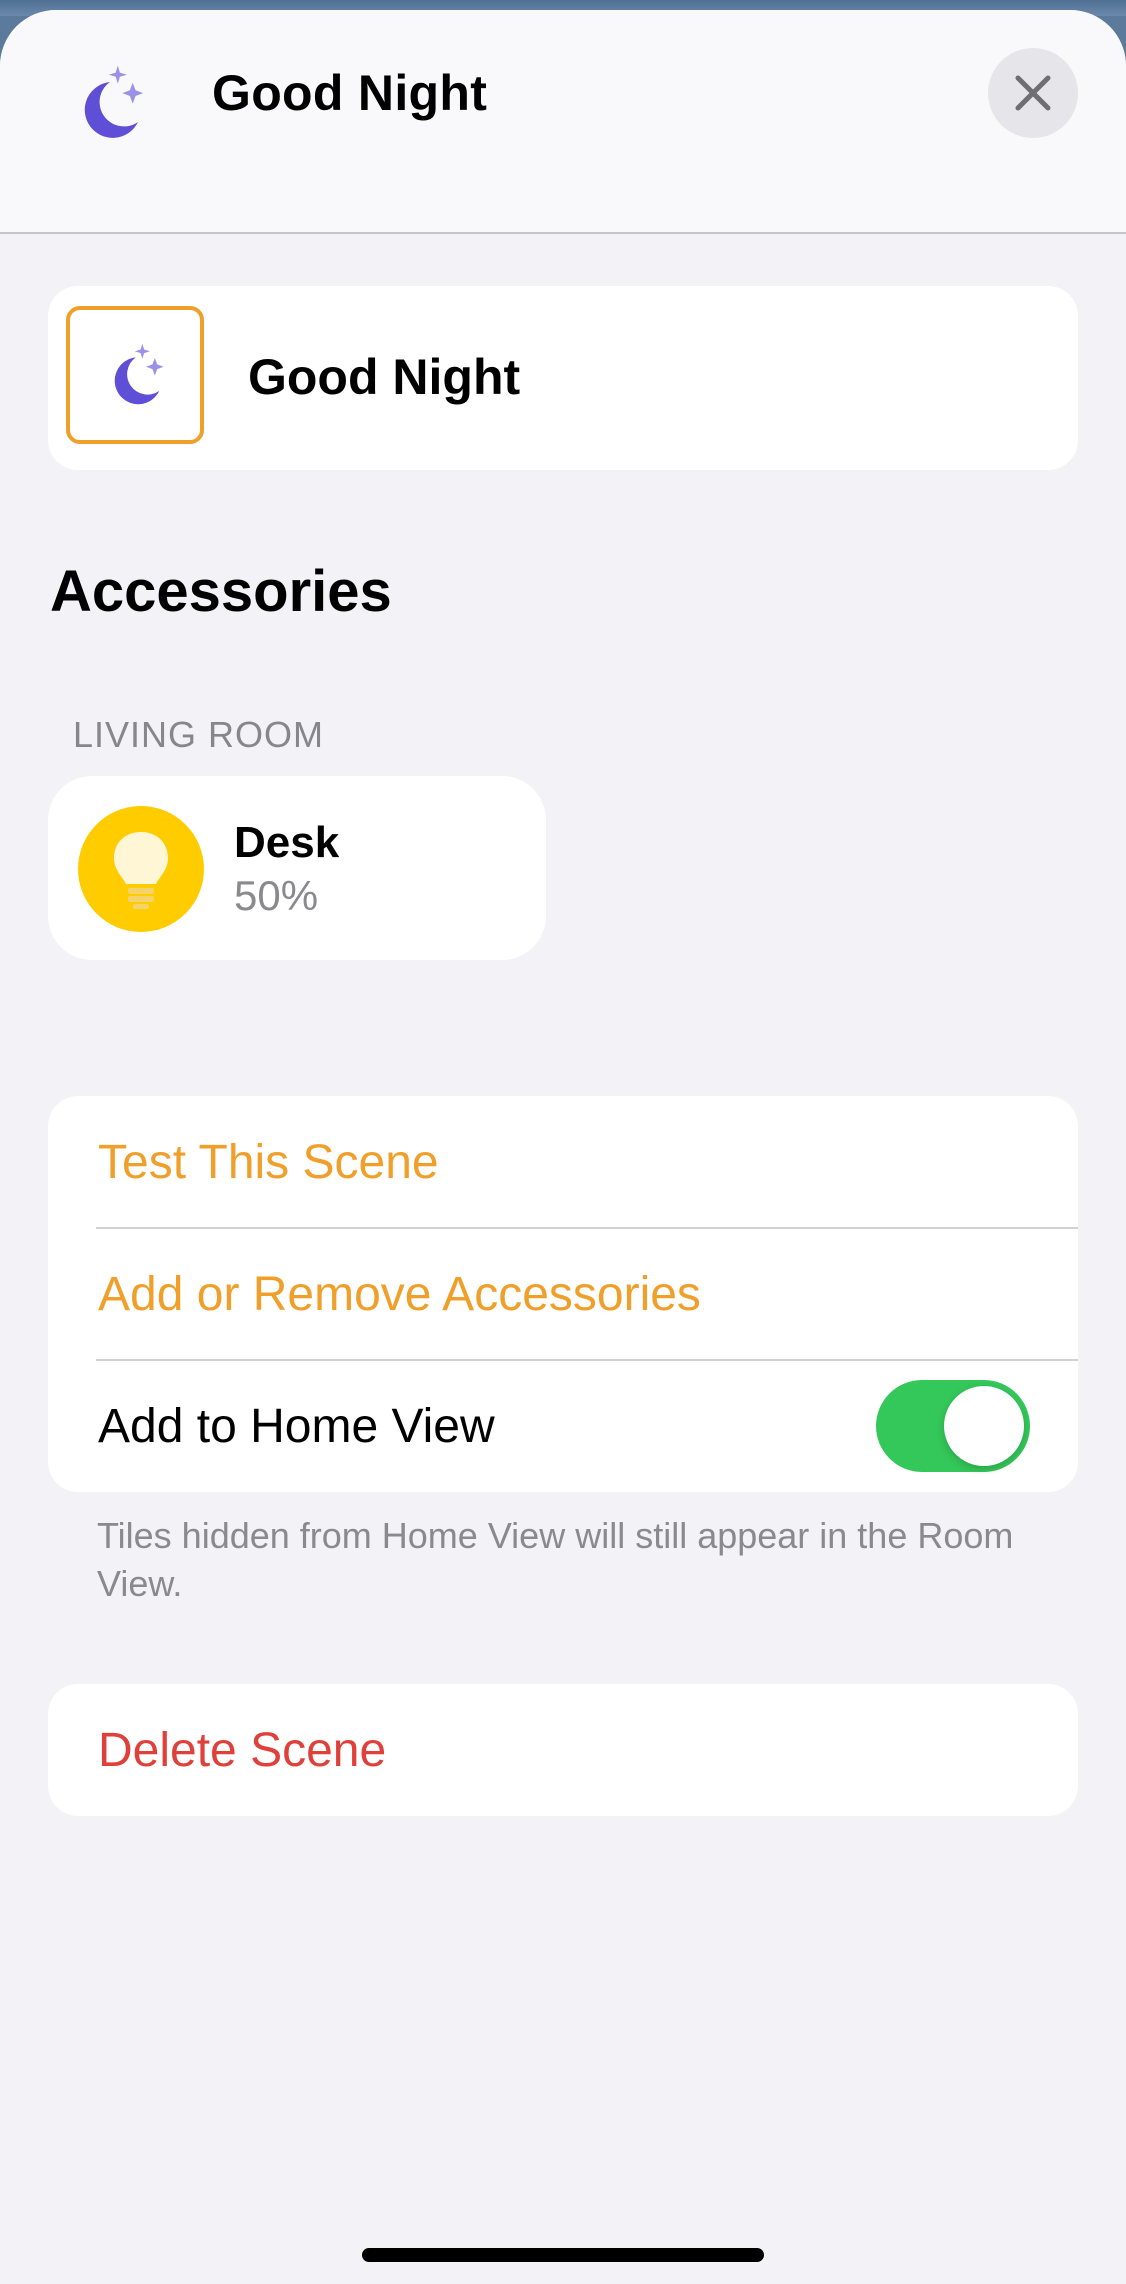  What do you see at coordinates (984, 1426) in the screenshot?
I see `toggle-knob` at bounding box center [984, 1426].